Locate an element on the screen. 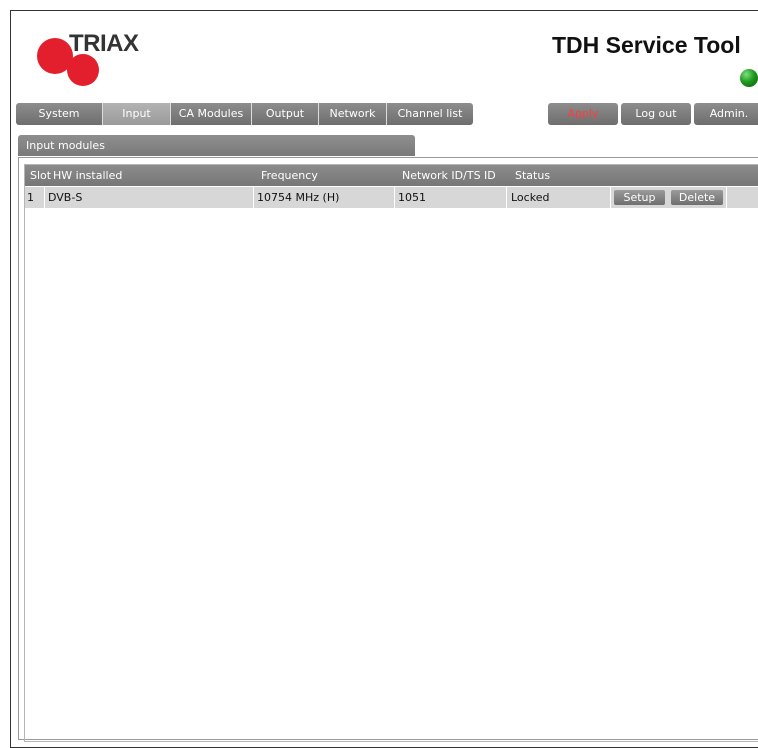  setup-button: Setup is located at coordinates (639, 197).